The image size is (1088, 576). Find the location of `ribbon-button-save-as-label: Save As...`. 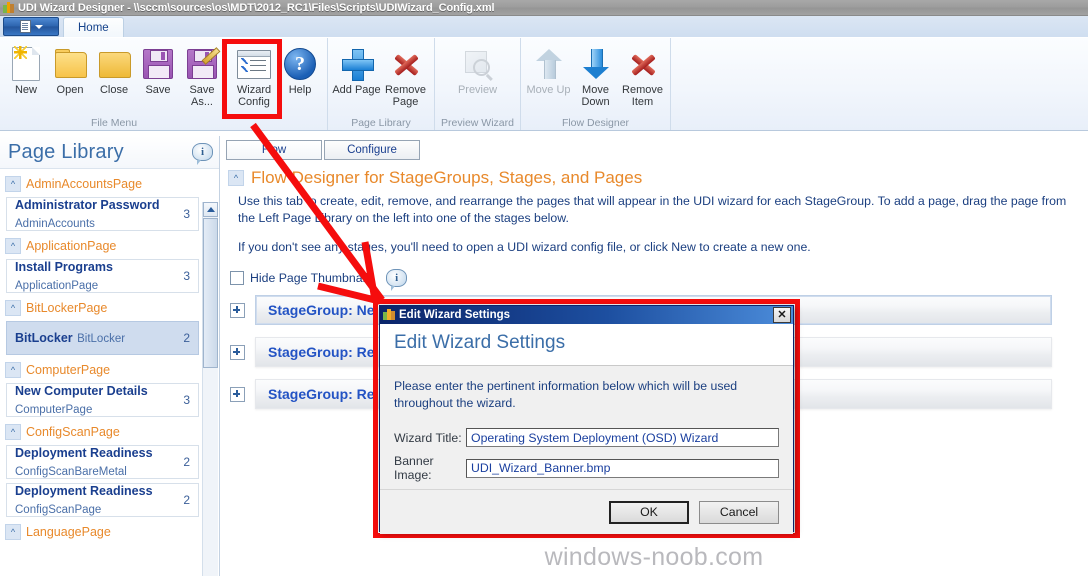

ribbon-button-save-as-label: Save As... is located at coordinates (202, 96).